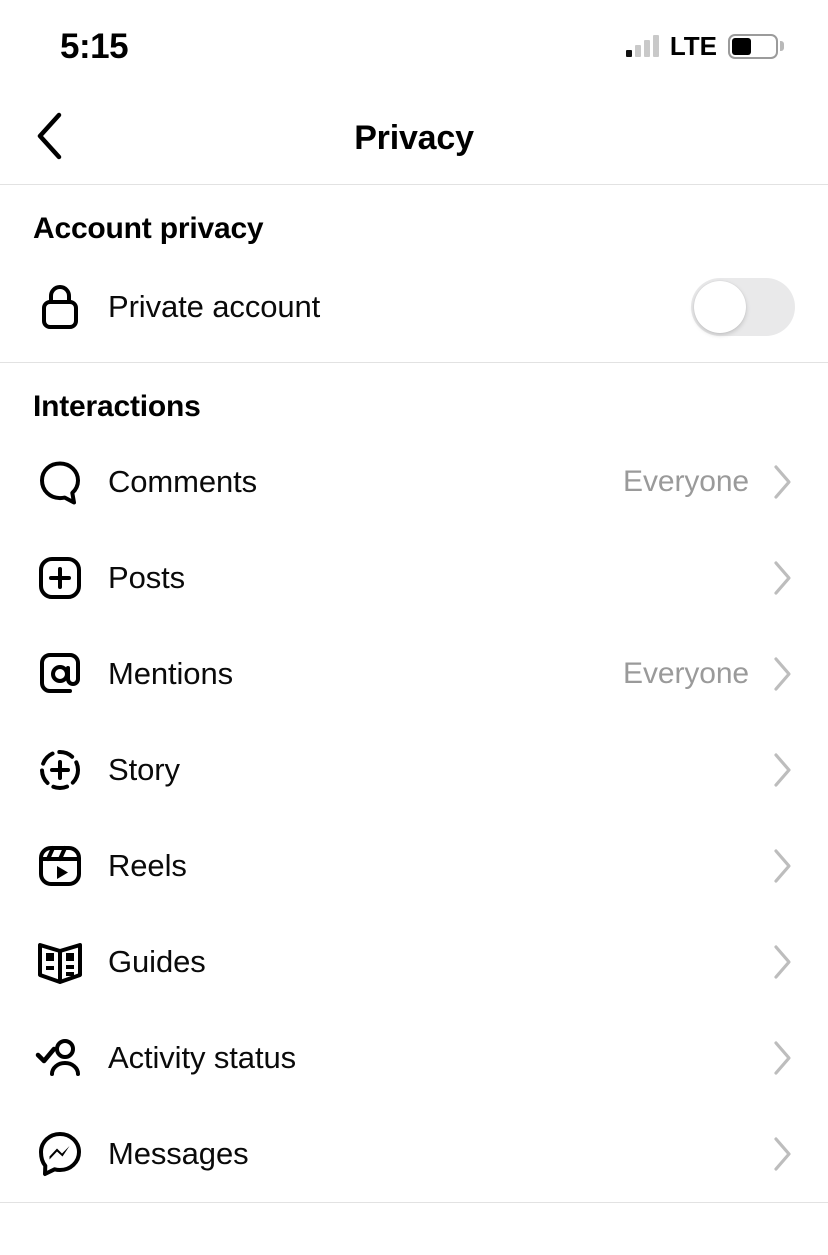 The image size is (828, 1255). Describe the element at coordinates (642, 46) in the screenshot. I see `cellular-signal-icon` at that location.